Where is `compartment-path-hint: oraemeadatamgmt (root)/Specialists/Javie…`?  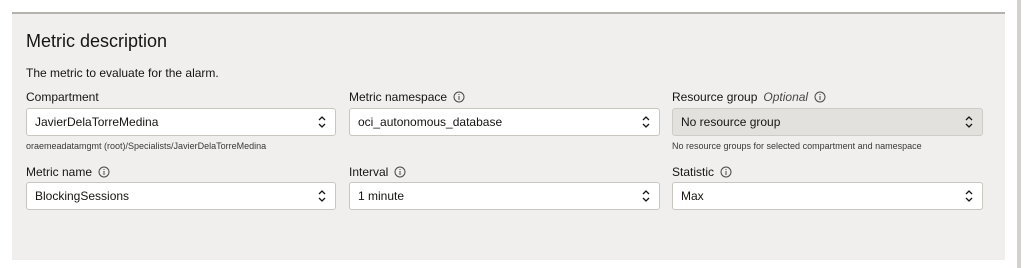 compartment-path-hint: oraemeadatamgmt (root)/Specialists/Javie… is located at coordinates (146, 146).